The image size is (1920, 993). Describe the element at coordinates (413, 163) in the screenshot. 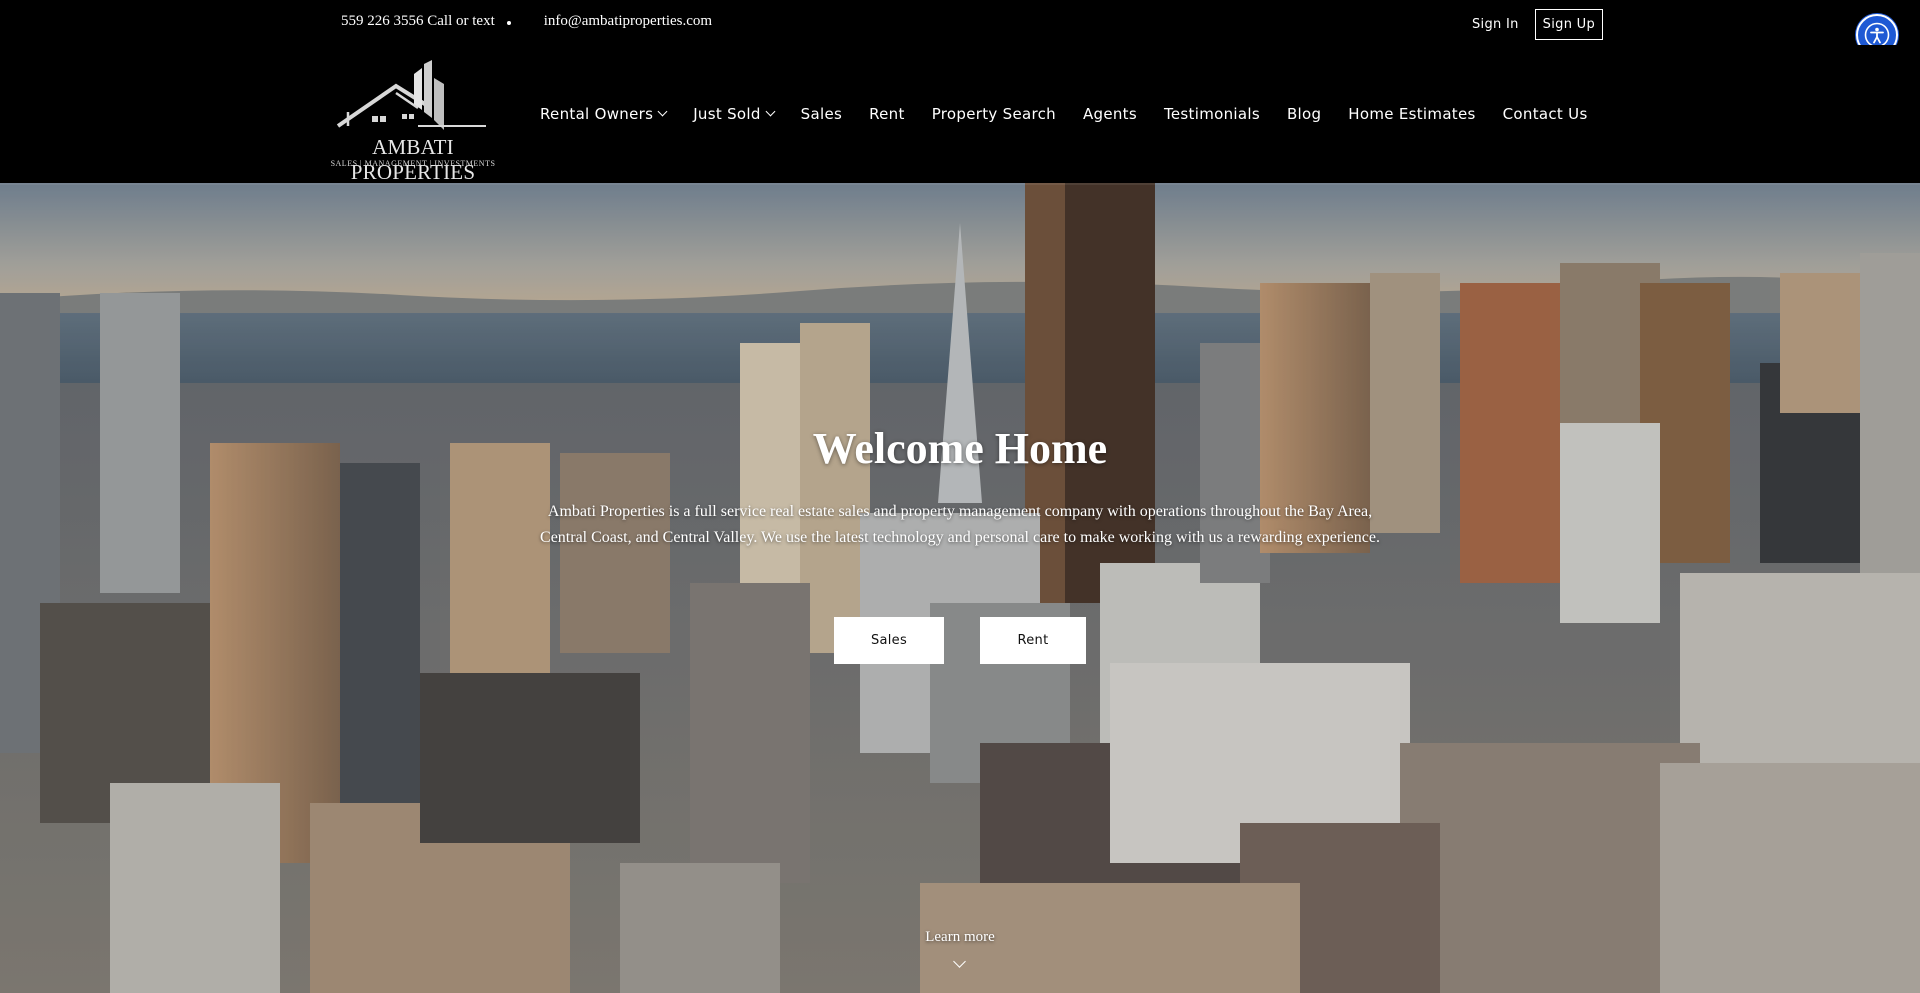

I see `logo-tagline: SALES | MANAGEMENT | INVESTMENTS` at that location.